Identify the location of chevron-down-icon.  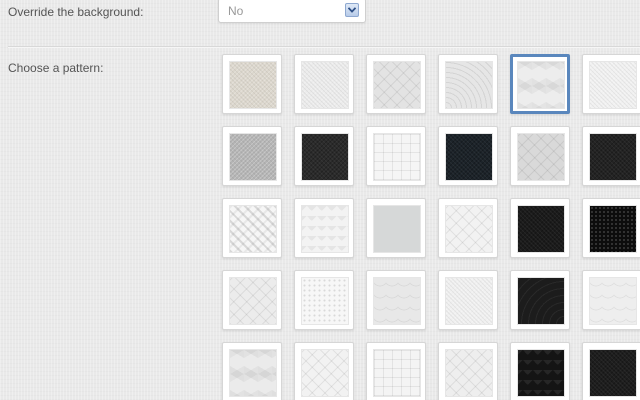
(352, 10).